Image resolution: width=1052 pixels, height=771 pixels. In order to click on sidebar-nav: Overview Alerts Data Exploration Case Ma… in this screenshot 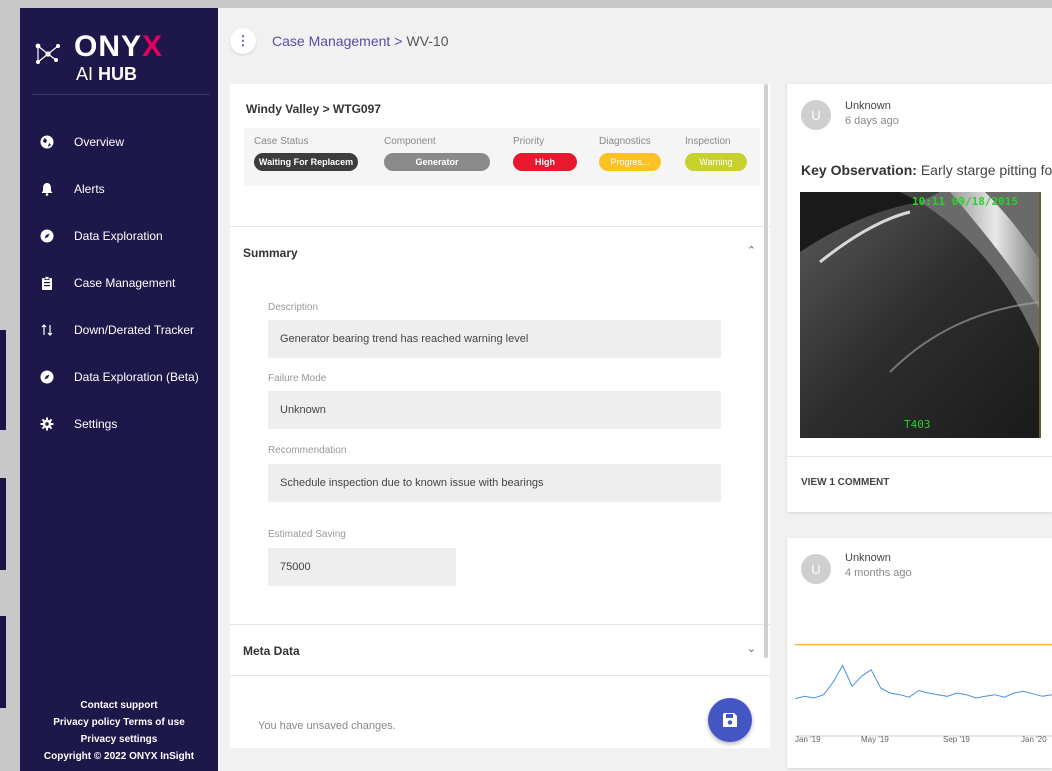, I will do `click(119, 282)`.